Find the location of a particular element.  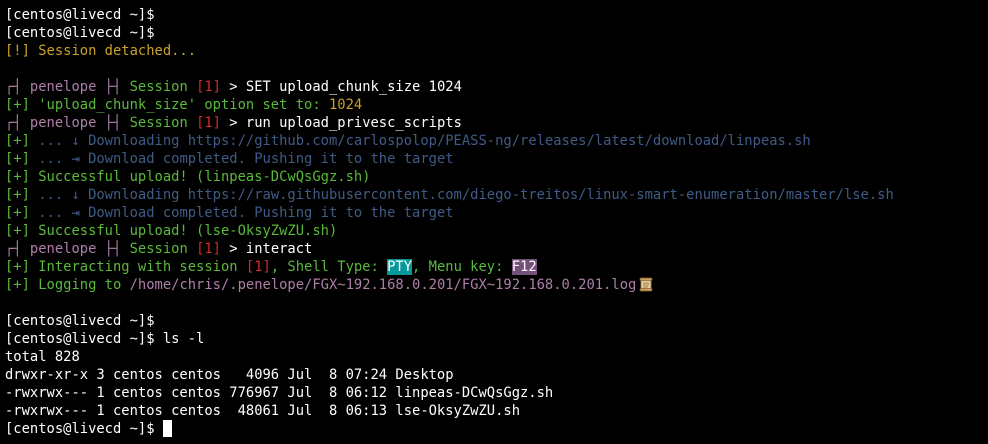

terminal-text-segment: [+] Successful upload! (lse-OksyZwZU.sh) is located at coordinates (171, 231).